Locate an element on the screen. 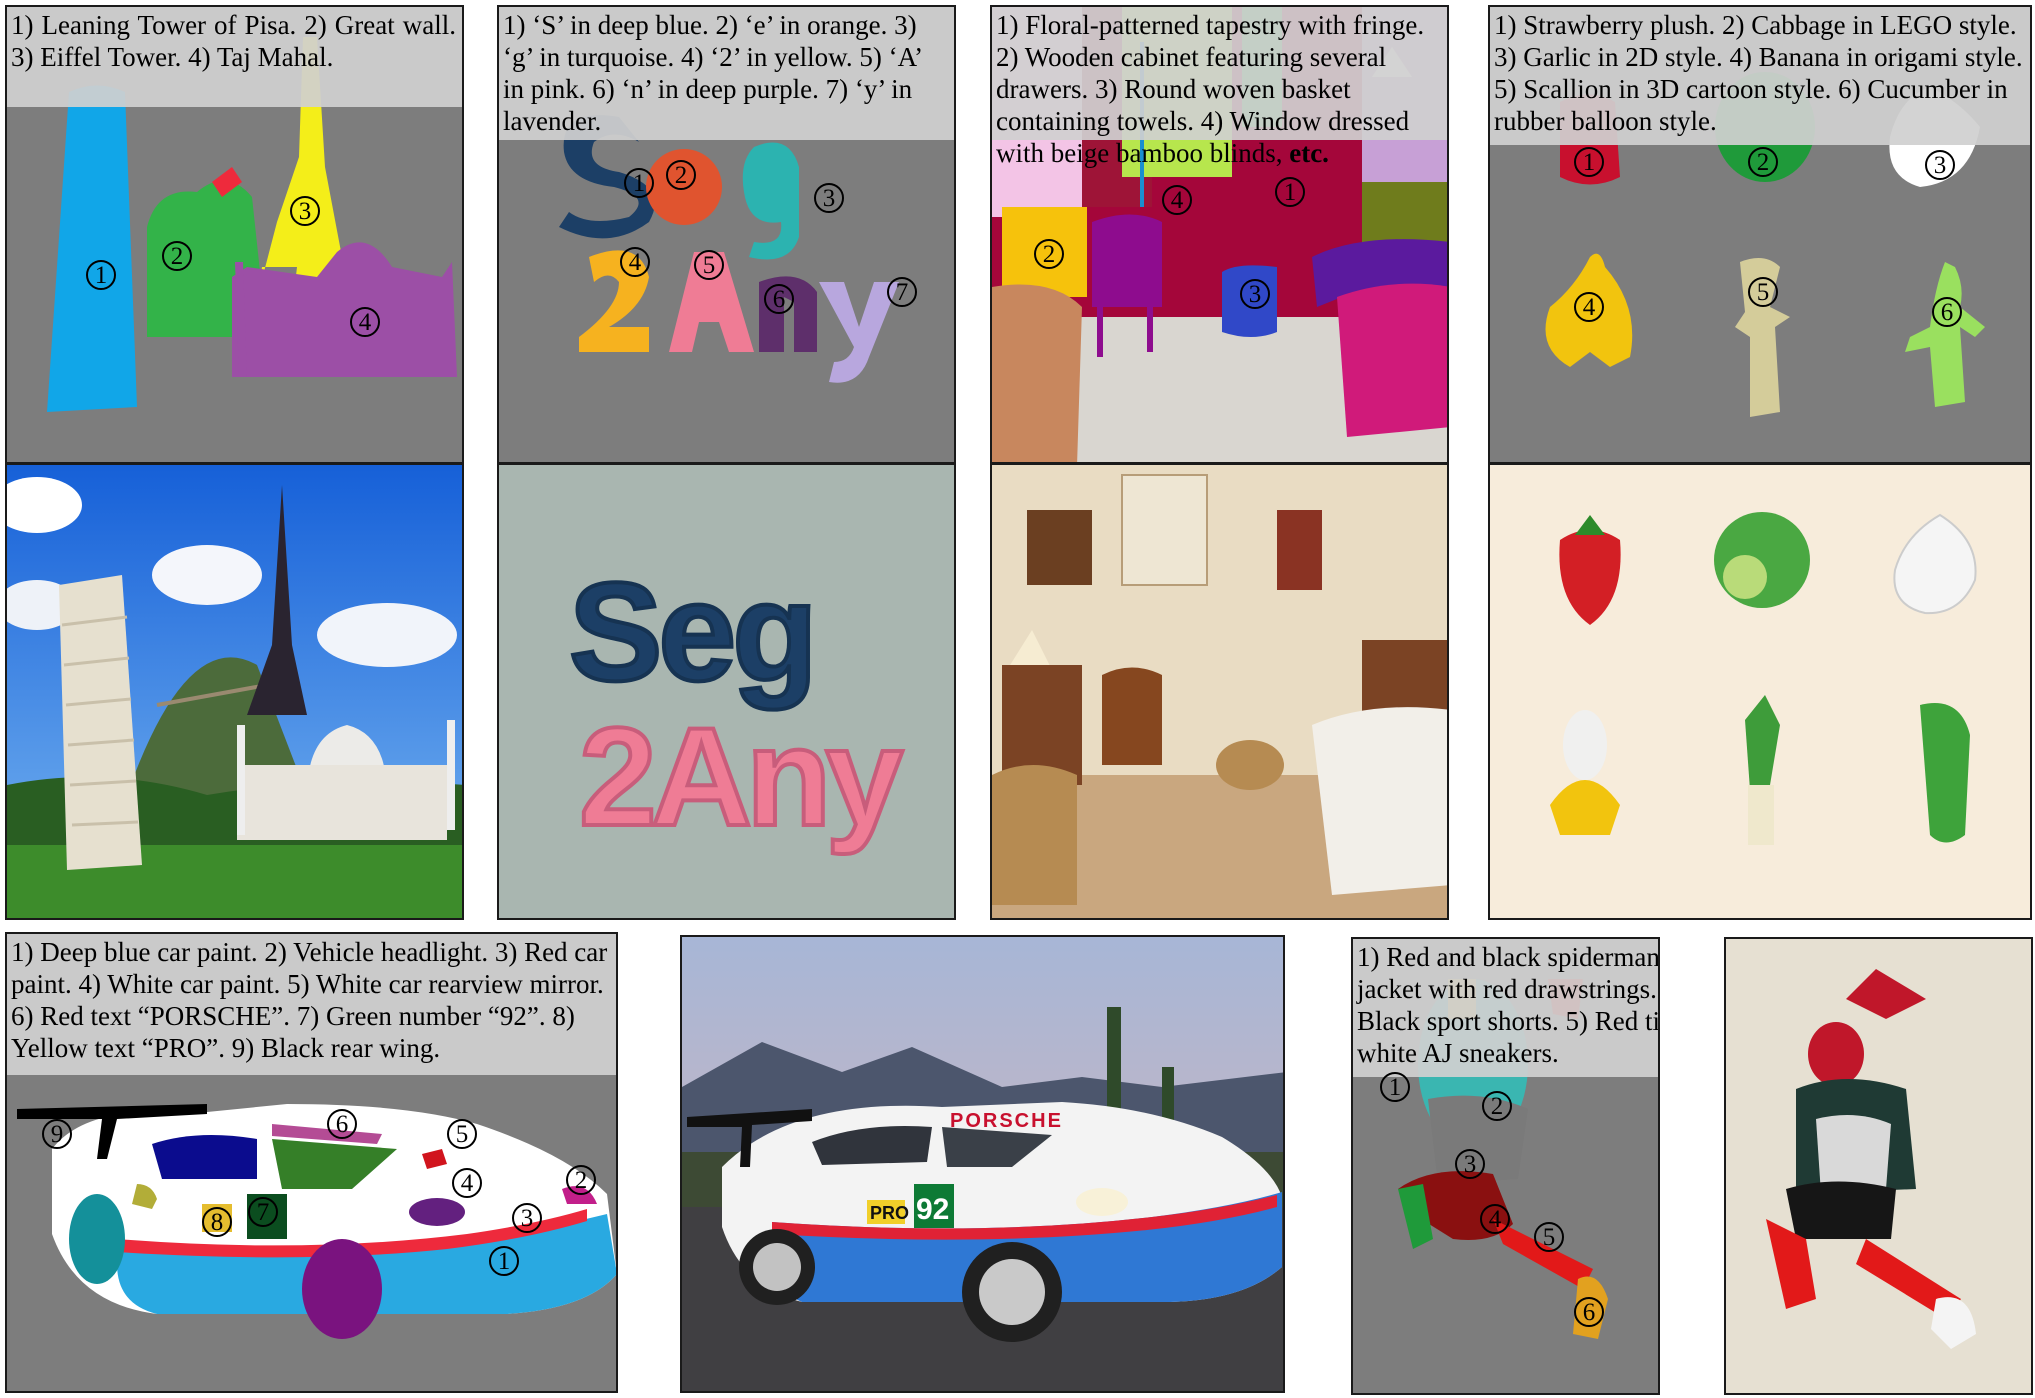  porsche-photo-panel: PORSCHE 92 PRO is located at coordinates (982, 1164).